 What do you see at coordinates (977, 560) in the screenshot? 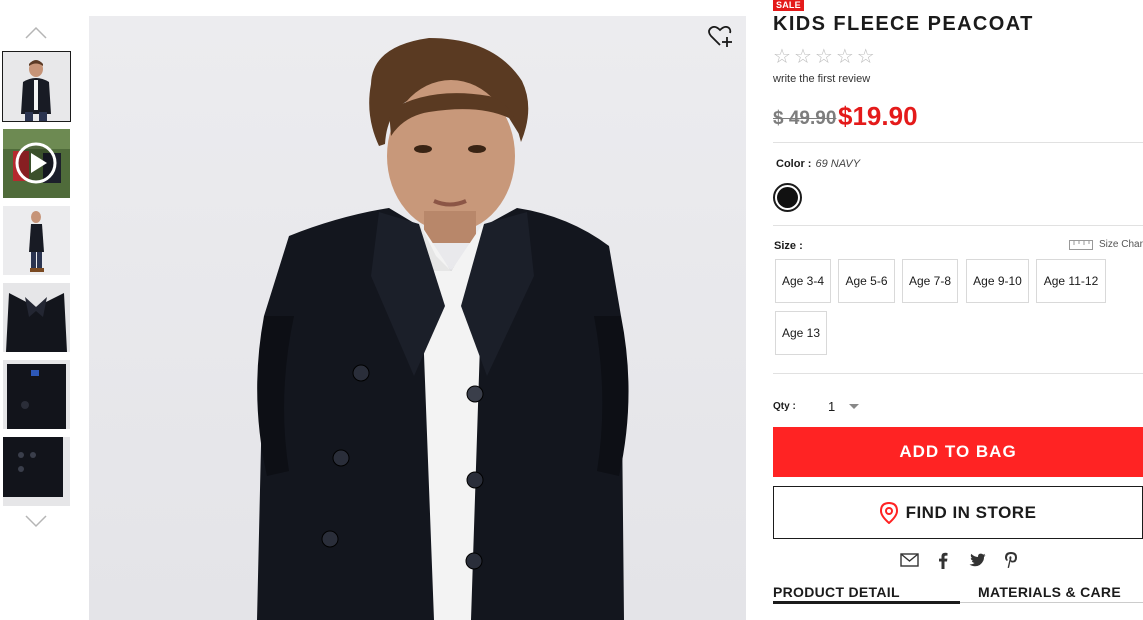
I see `twitter-icon` at bounding box center [977, 560].